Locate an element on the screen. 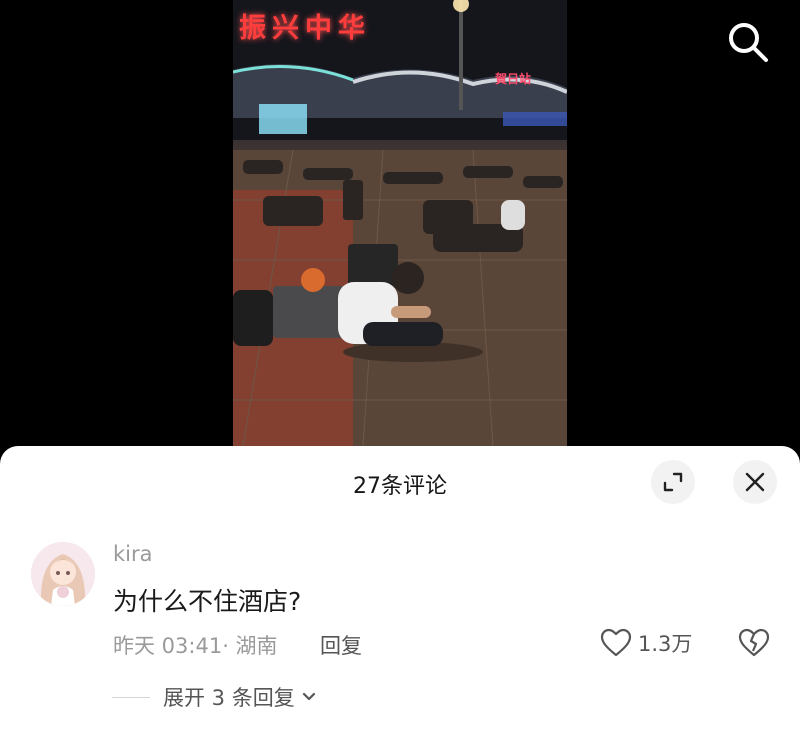 This screenshot has width=800, height=740. expand-icon is located at coordinates (673, 482).